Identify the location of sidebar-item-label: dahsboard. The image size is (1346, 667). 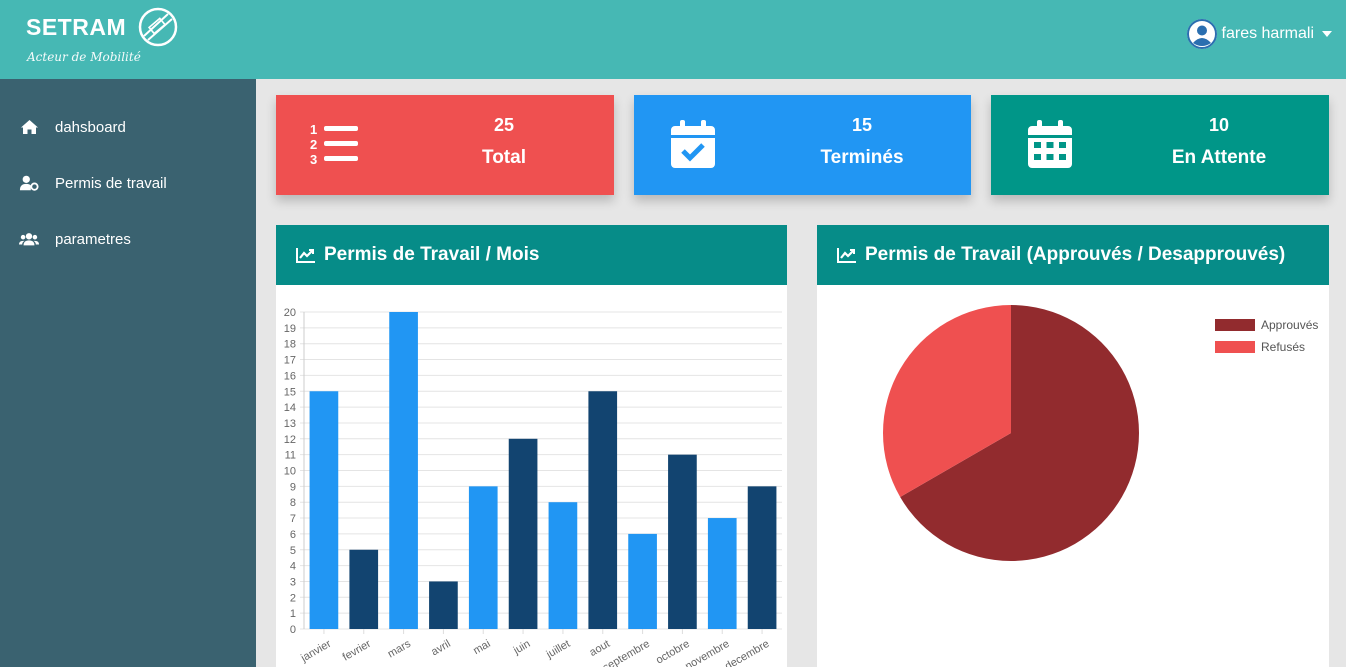
(90, 127).